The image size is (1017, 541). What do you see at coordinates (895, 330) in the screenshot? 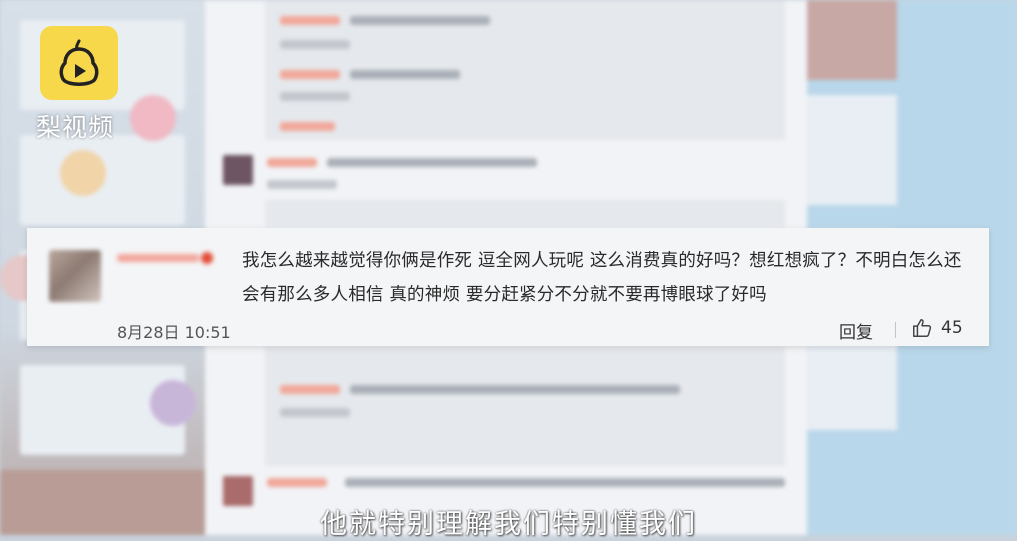
I see `divider` at bounding box center [895, 330].